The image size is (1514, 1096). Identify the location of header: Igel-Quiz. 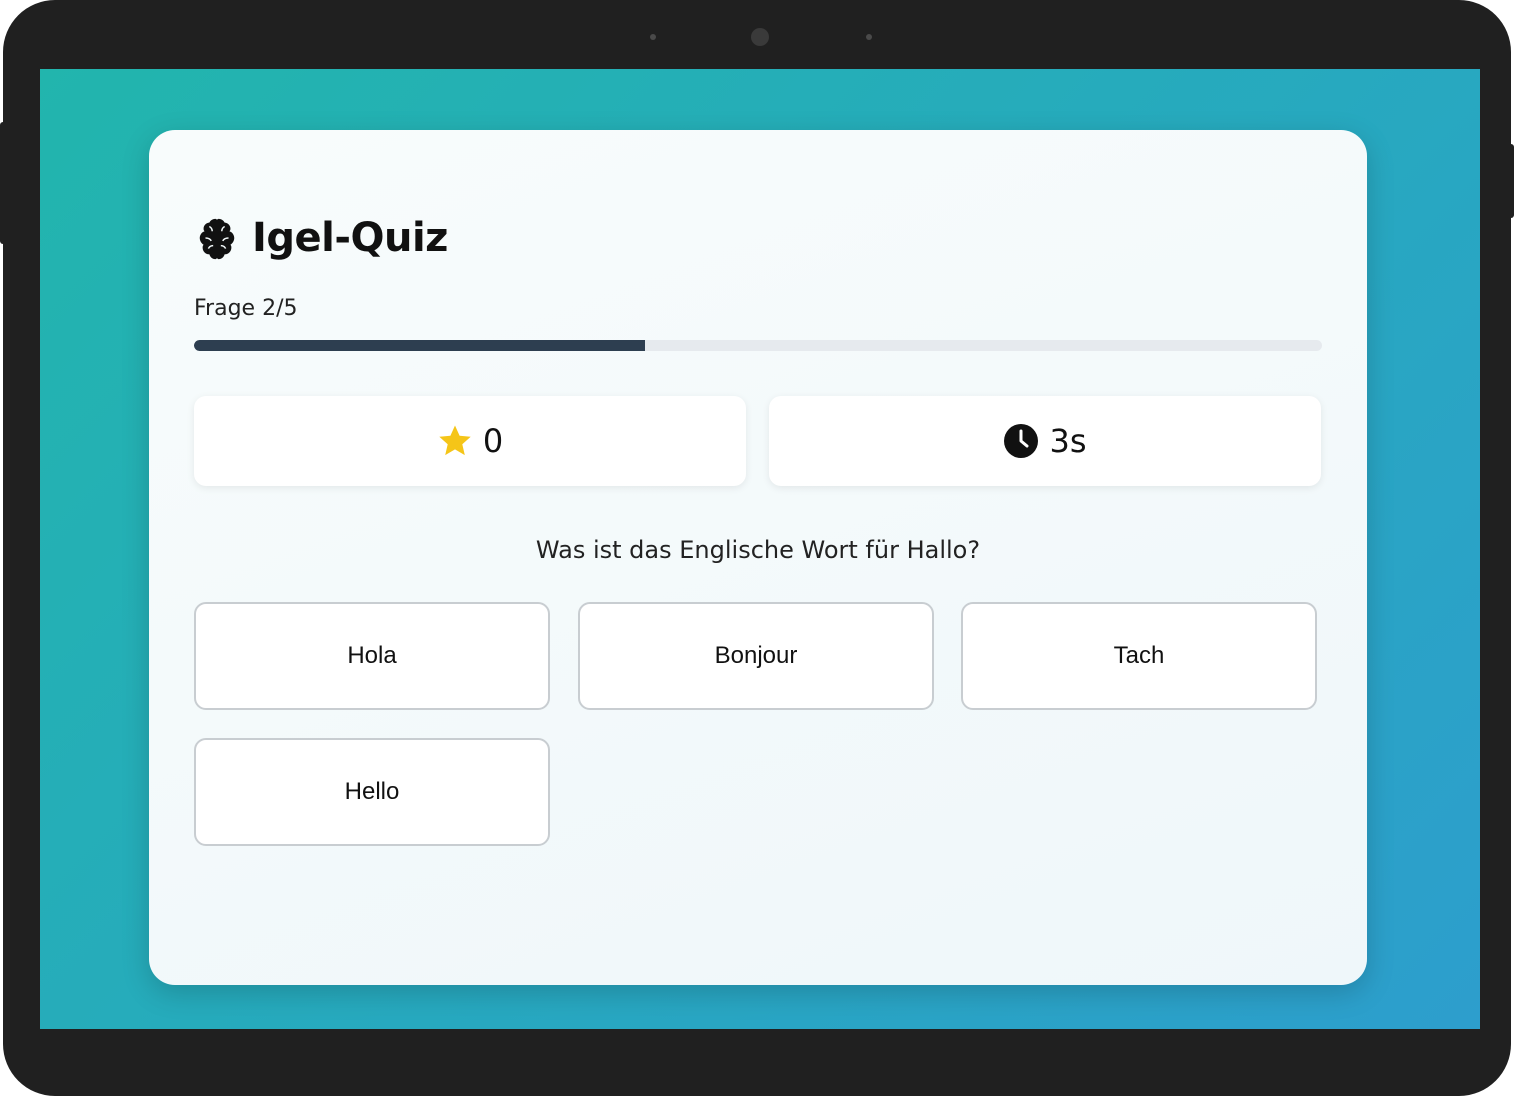
(321, 238).